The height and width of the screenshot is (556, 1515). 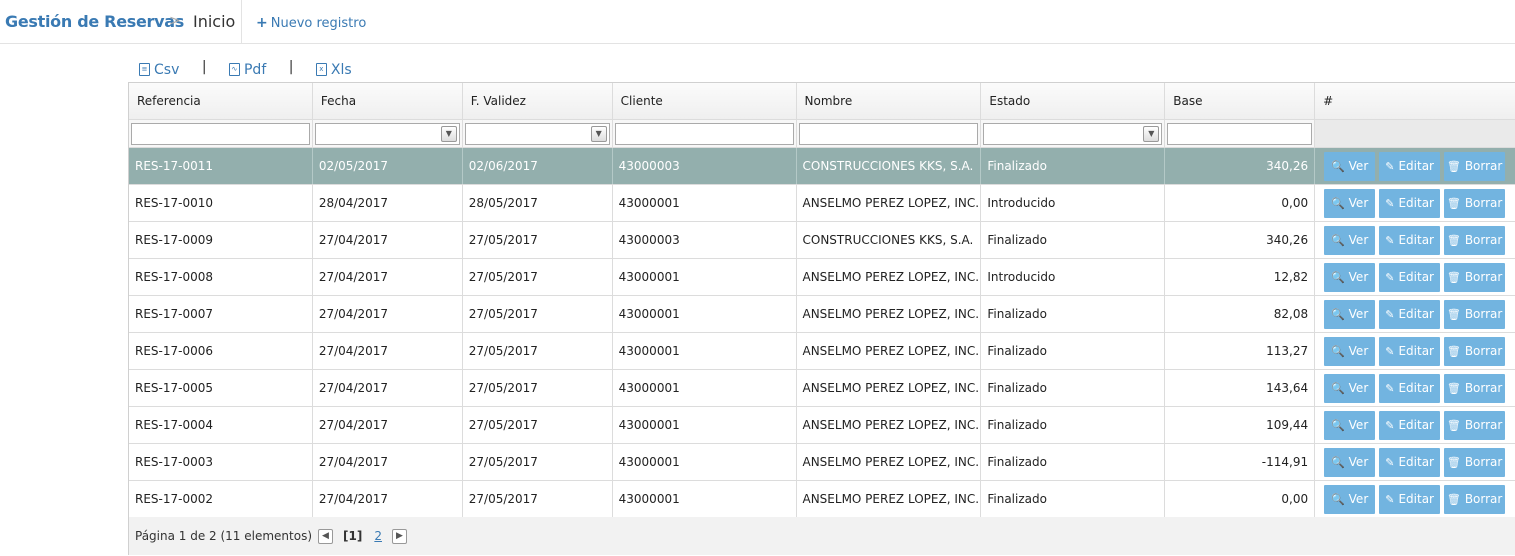 I want to click on filter-estado-select: ▼, so click(x=1073, y=133).